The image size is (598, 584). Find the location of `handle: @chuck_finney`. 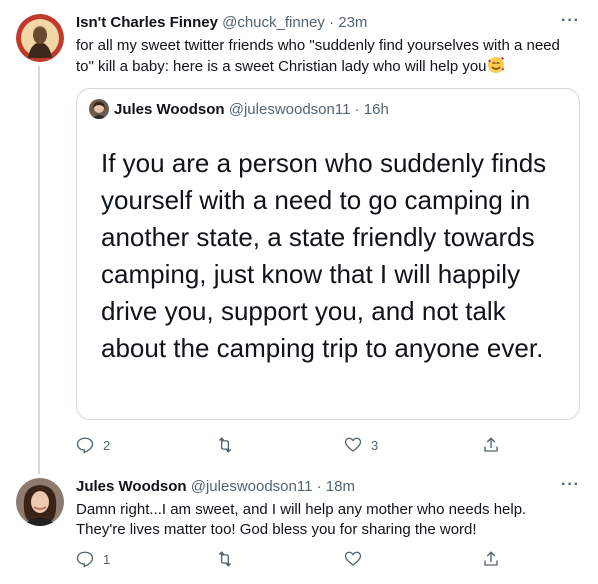

handle: @chuck_finney is located at coordinates (273, 22).